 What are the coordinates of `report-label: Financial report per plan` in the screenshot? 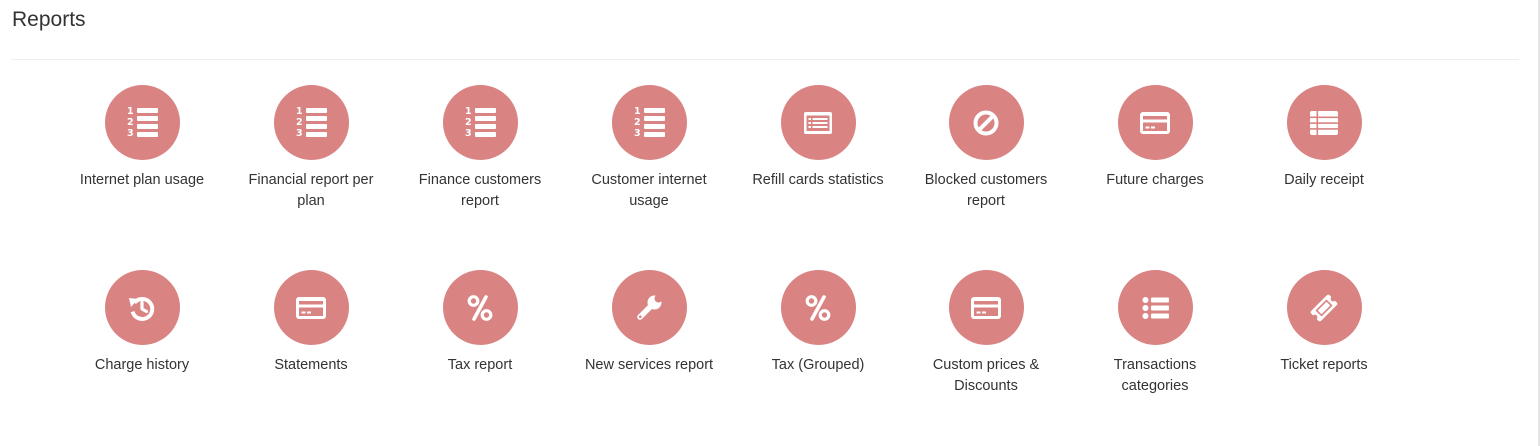 It's located at (311, 191).